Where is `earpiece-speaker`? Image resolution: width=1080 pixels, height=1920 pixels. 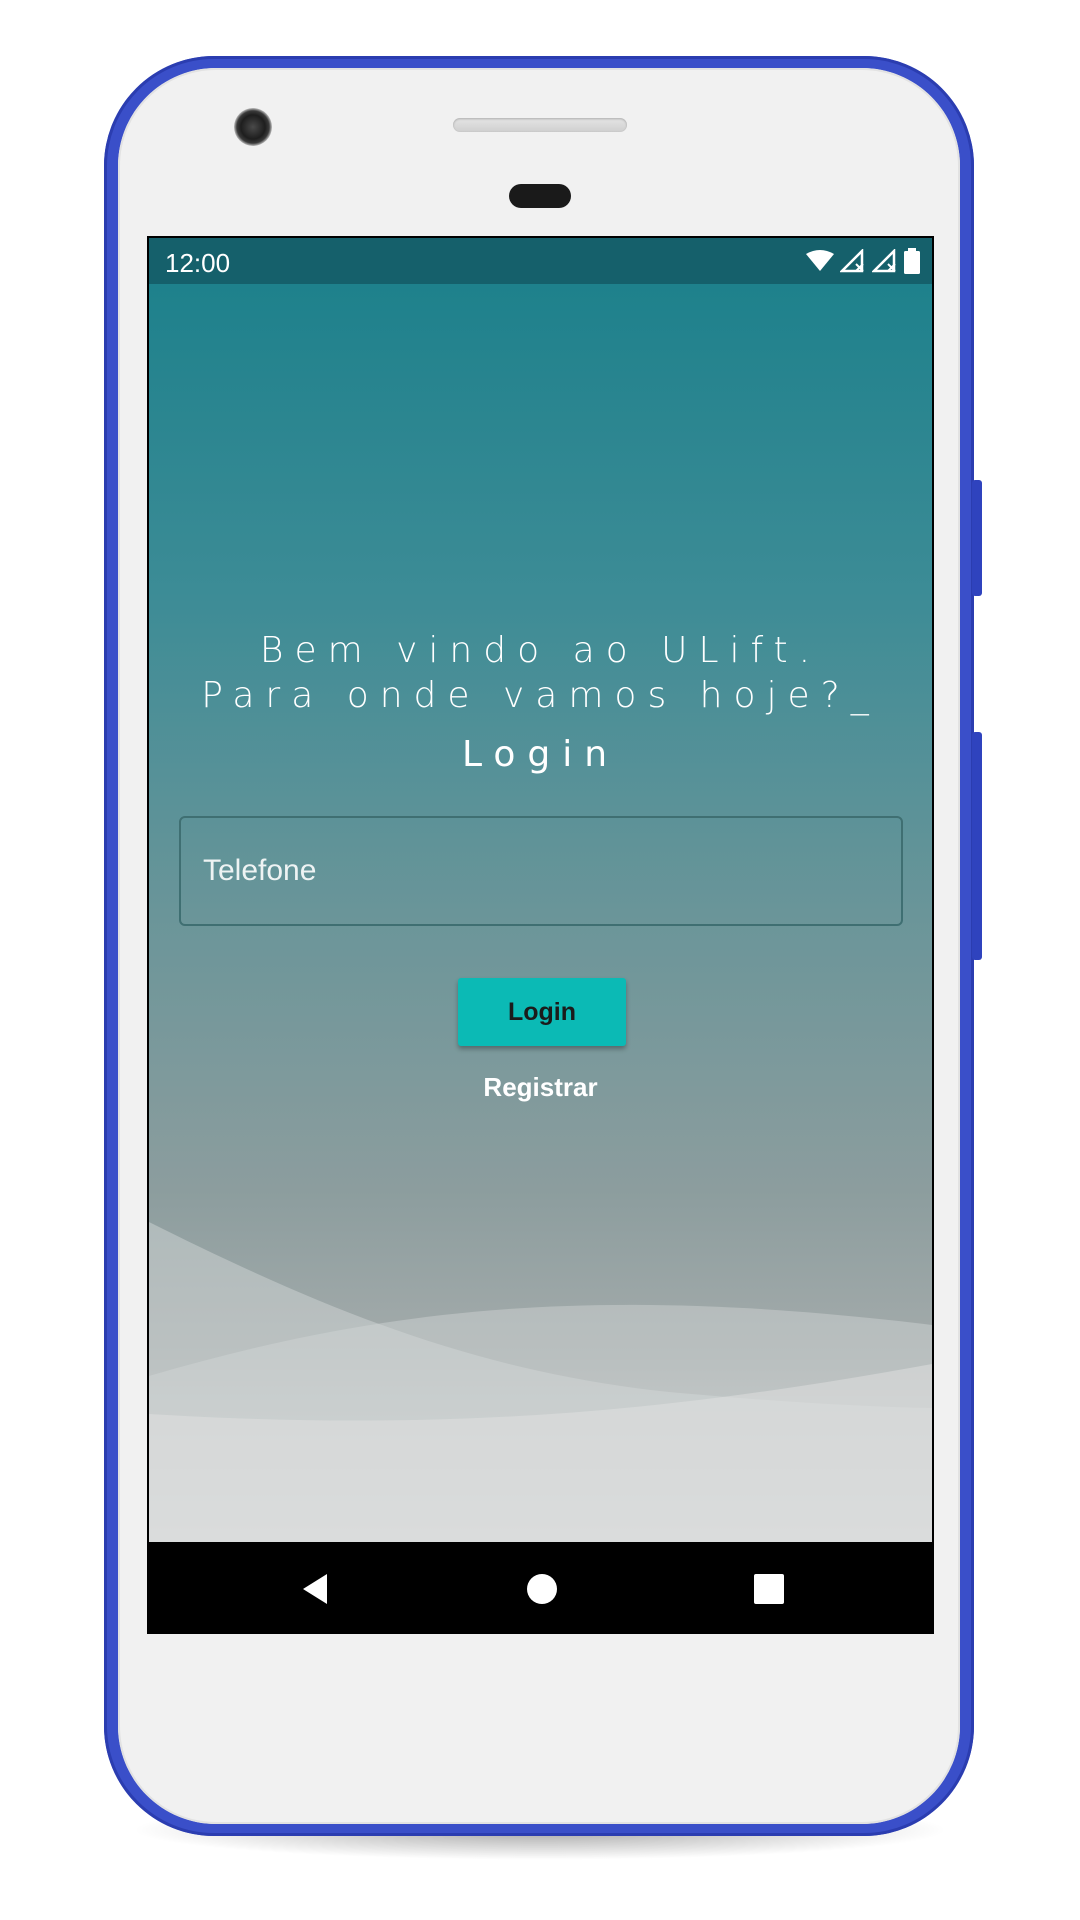 earpiece-speaker is located at coordinates (540, 125).